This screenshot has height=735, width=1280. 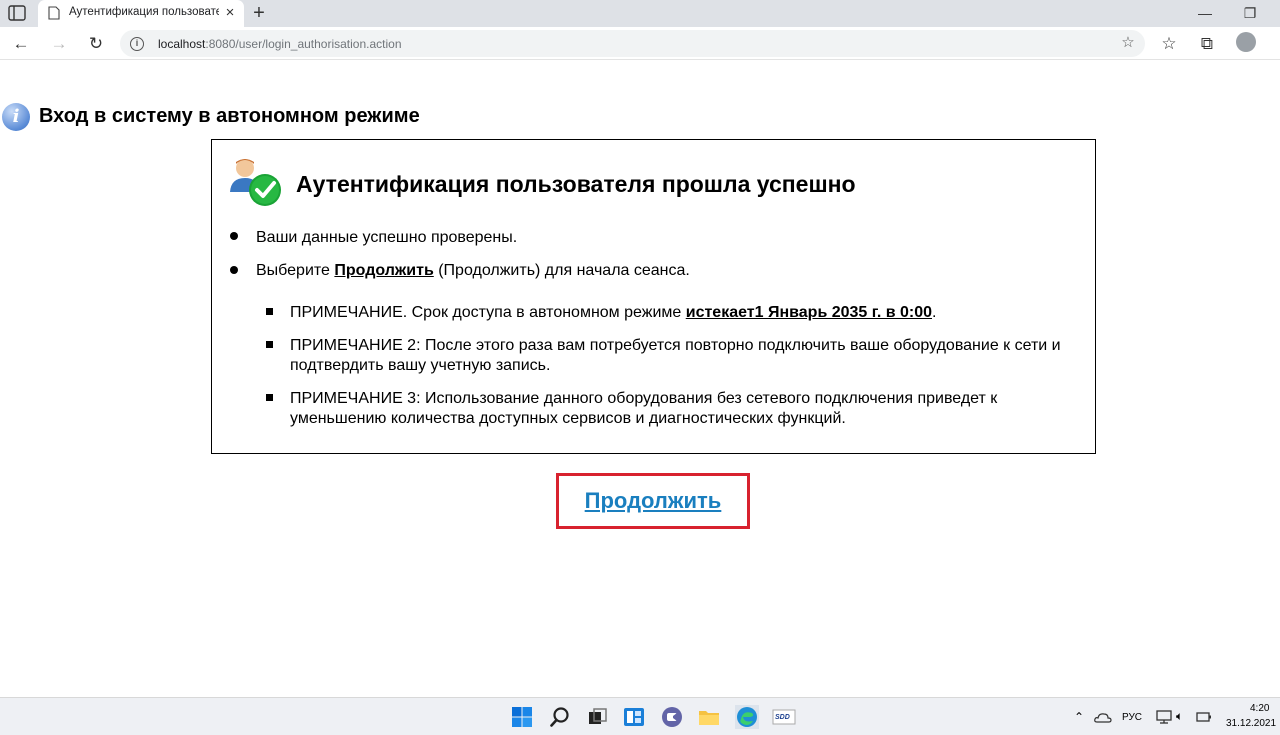 What do you see at coordinates (229, 116) in the screenshot?
I see `page-title: Вход в систему в автономном режиме` at bounding box center [229, 116].